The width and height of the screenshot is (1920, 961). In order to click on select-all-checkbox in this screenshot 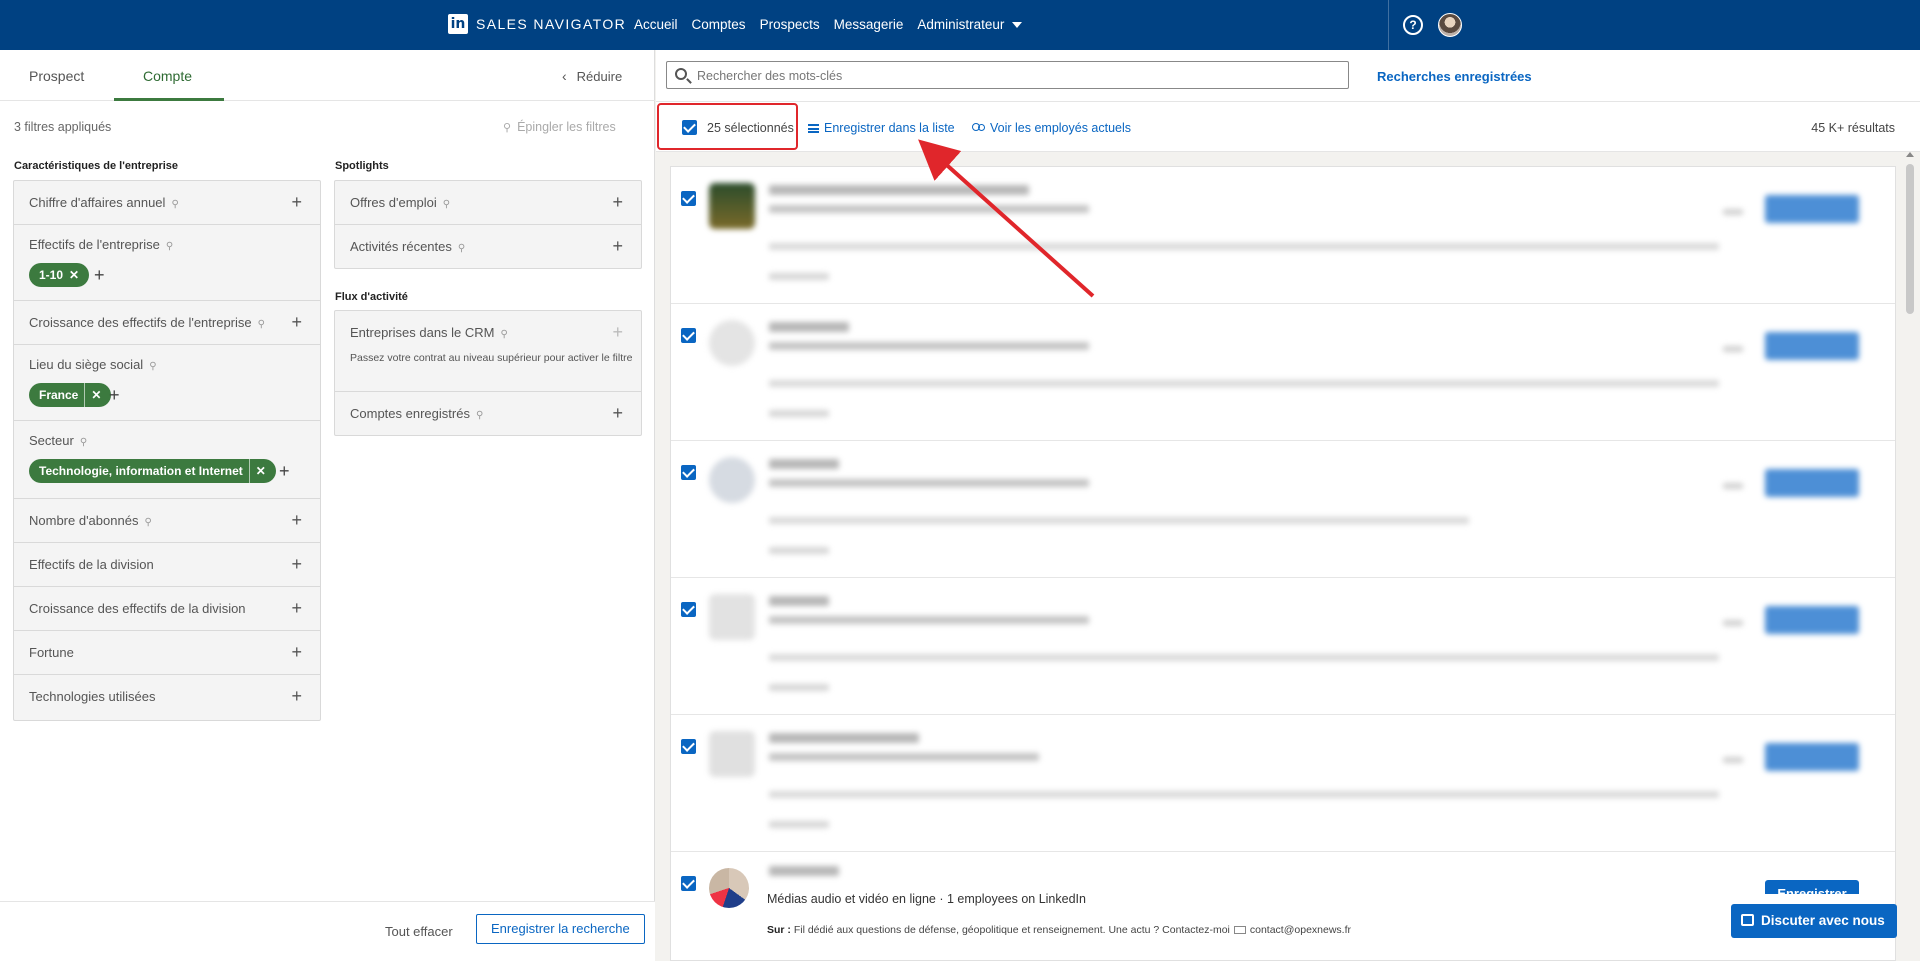, I will do `click(689, 127)`.